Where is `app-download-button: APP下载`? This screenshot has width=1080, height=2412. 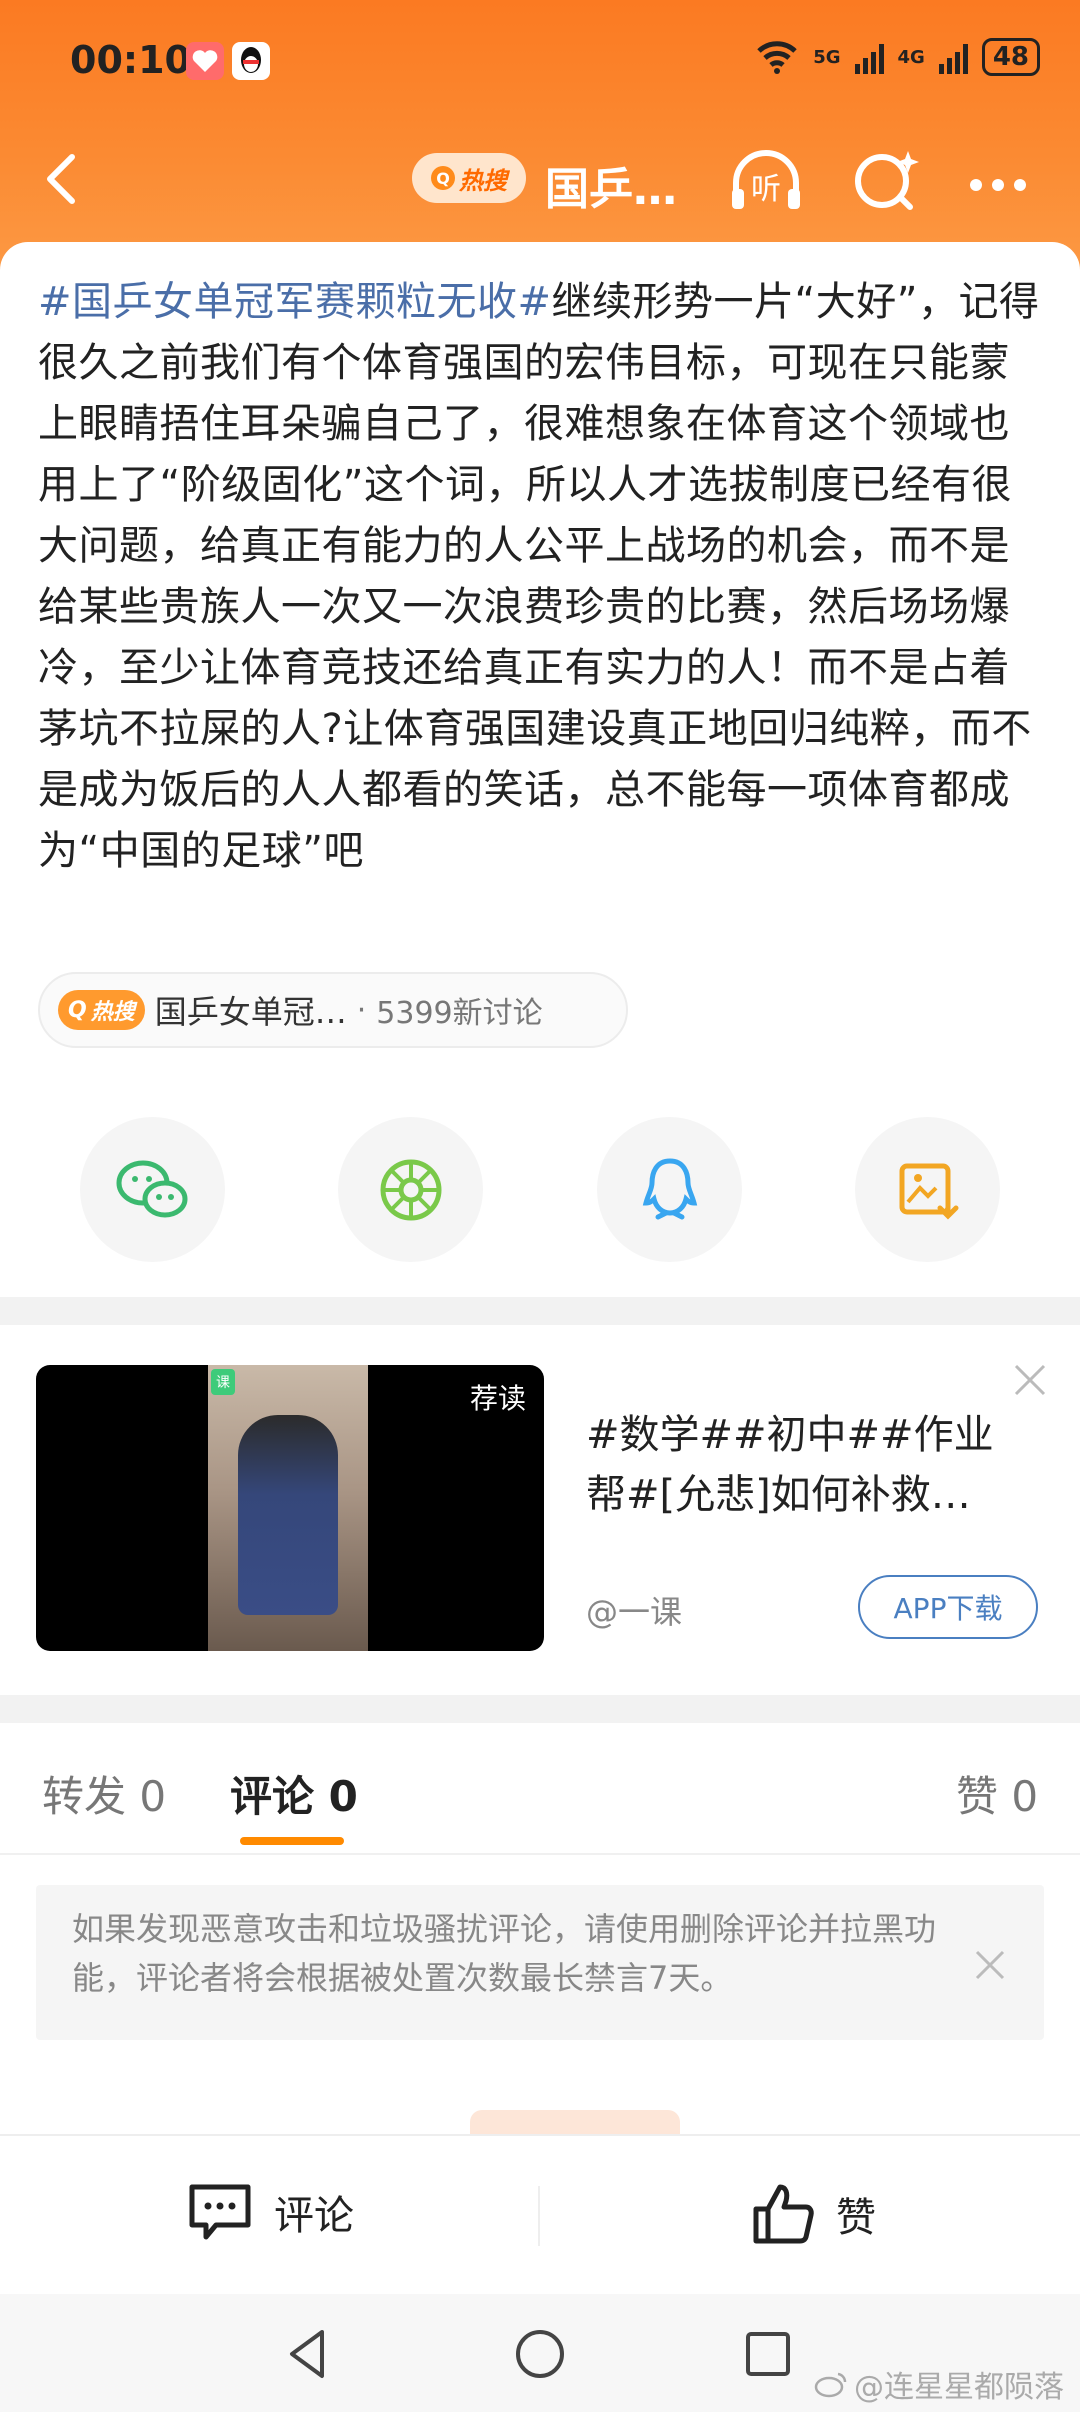
app-download-button: APP下载 is located at coordinates (948, 1607).